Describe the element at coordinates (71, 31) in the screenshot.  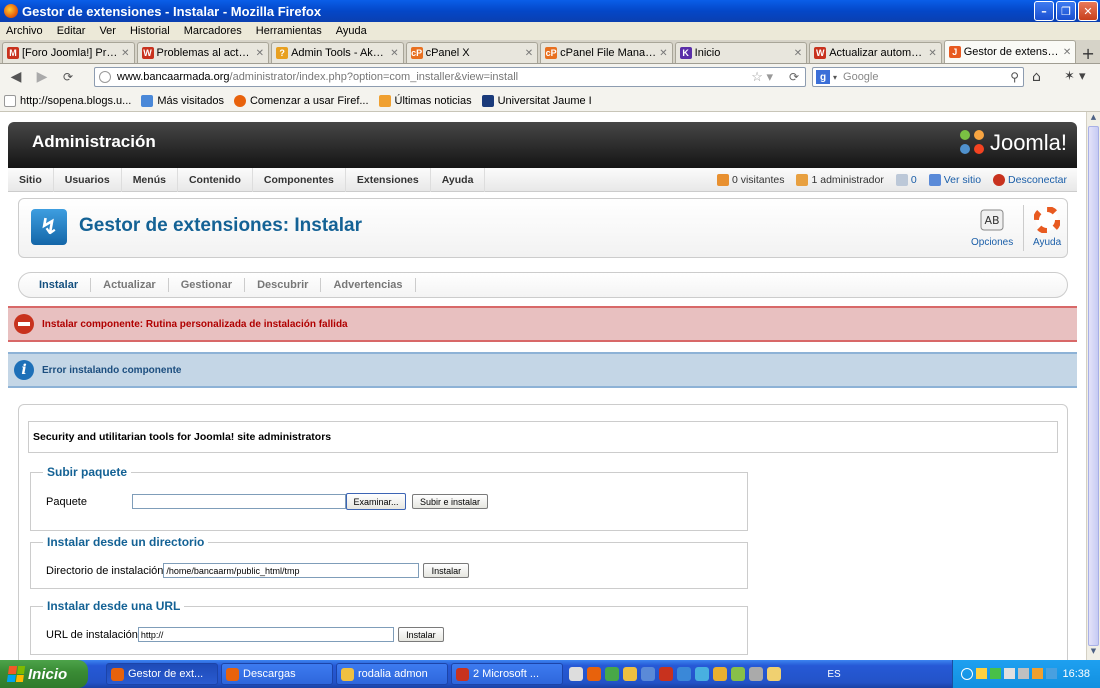
I see `menu-editar: Editar` at that location.